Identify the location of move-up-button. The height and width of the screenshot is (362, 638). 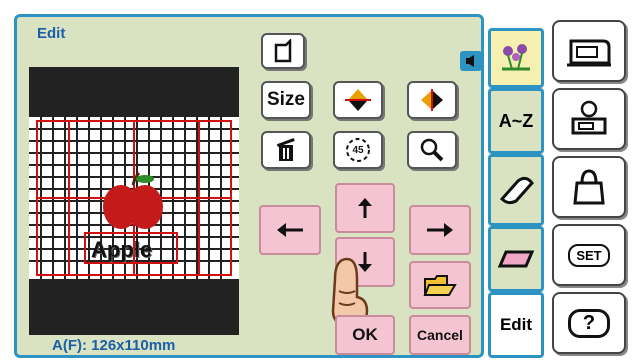
(365, 208).